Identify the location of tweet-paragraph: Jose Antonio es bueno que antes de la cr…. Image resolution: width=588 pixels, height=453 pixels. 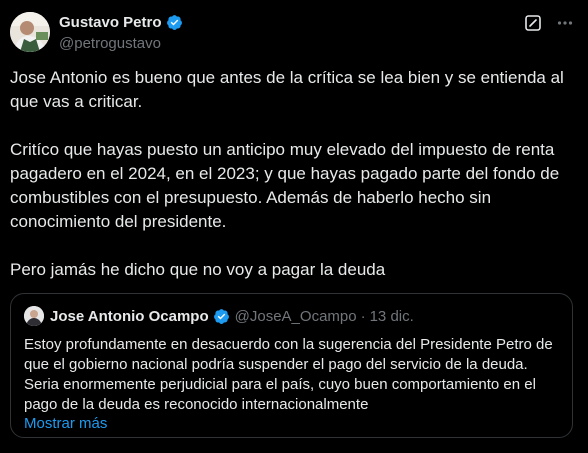
(287, 89).